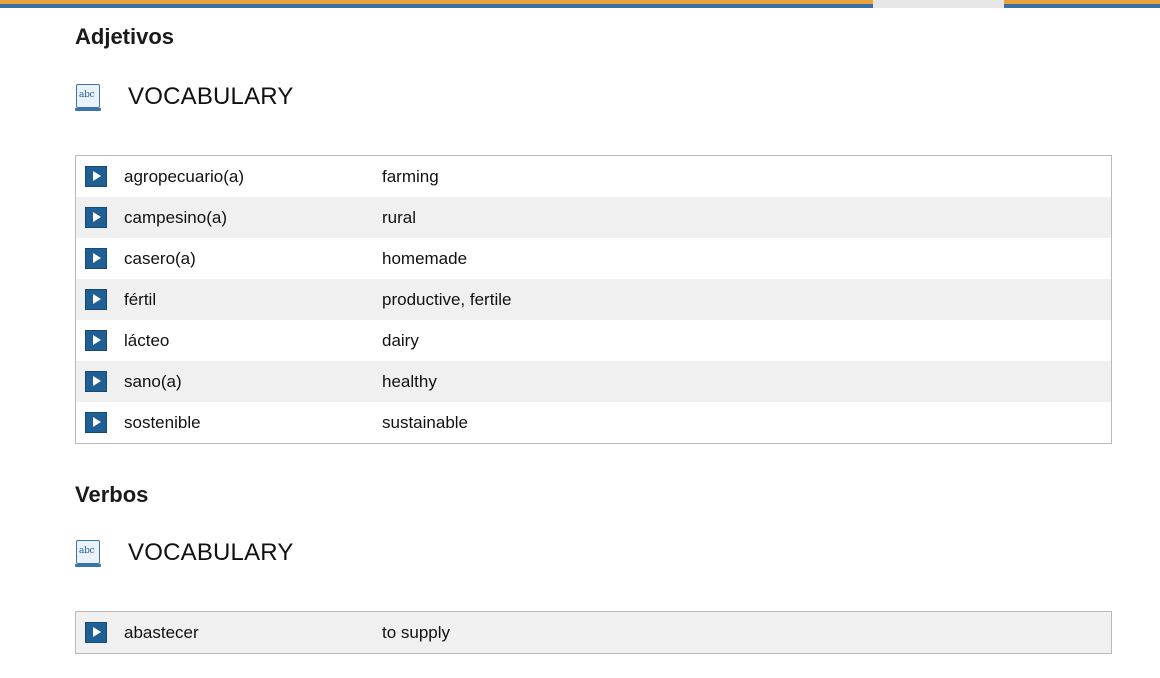  What do you see at coordinates (416, 632) in the screenshot?
I see `vocab-definition: to supply` at bounding box center [416, 632].